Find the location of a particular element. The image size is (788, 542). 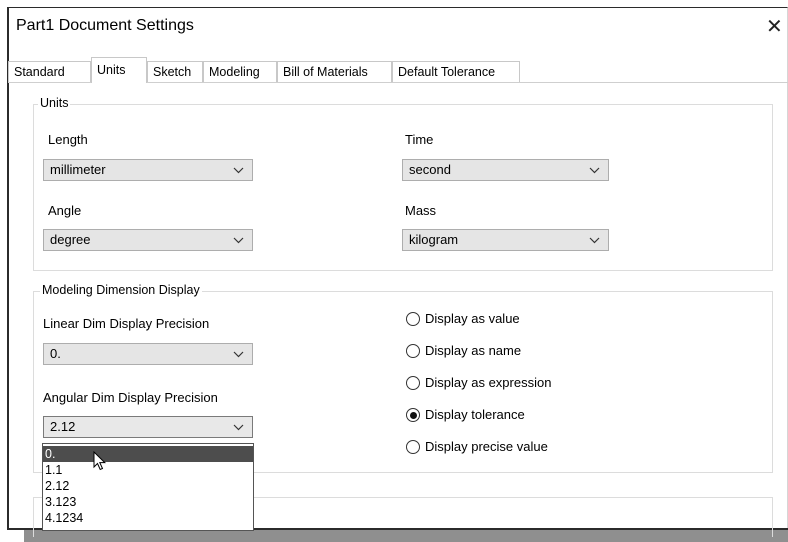

angular-precision-value: 2.12 is located at coordinates (63, 426).